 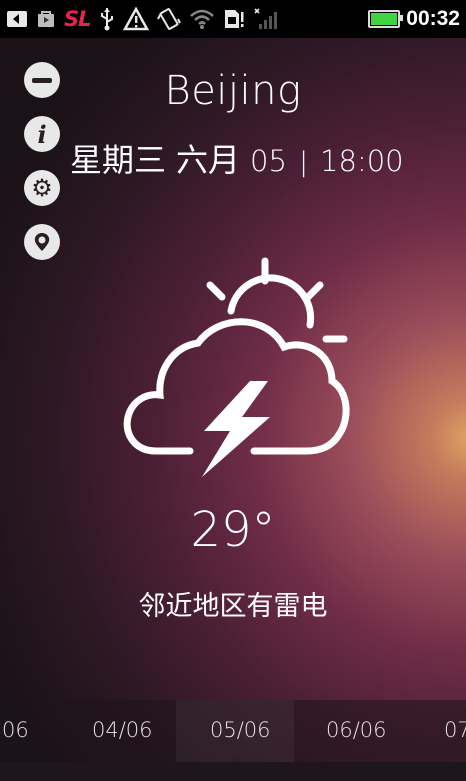 What do you see at coordinates (15, 730) in the screenshot?
I see `timeline-date: 06` at bounding box center [15, 730].